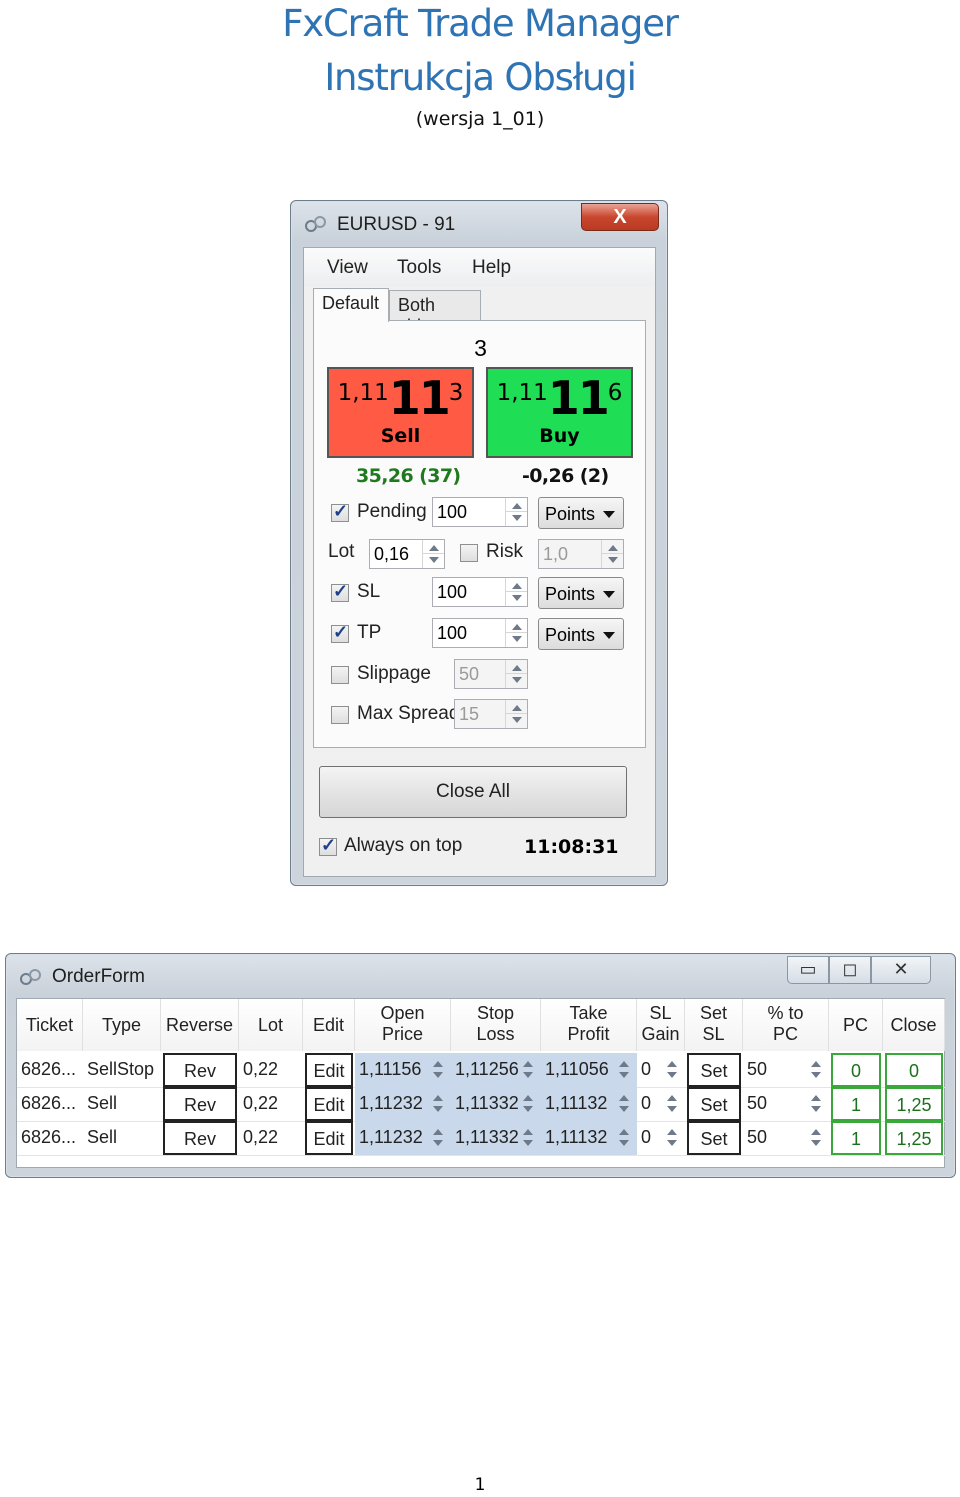 This screenshot has height=1497, width=960. Describe the element at coordinates (522, 393) in the screenshot. I see `buy-price-prefix: 1,11` at that location.